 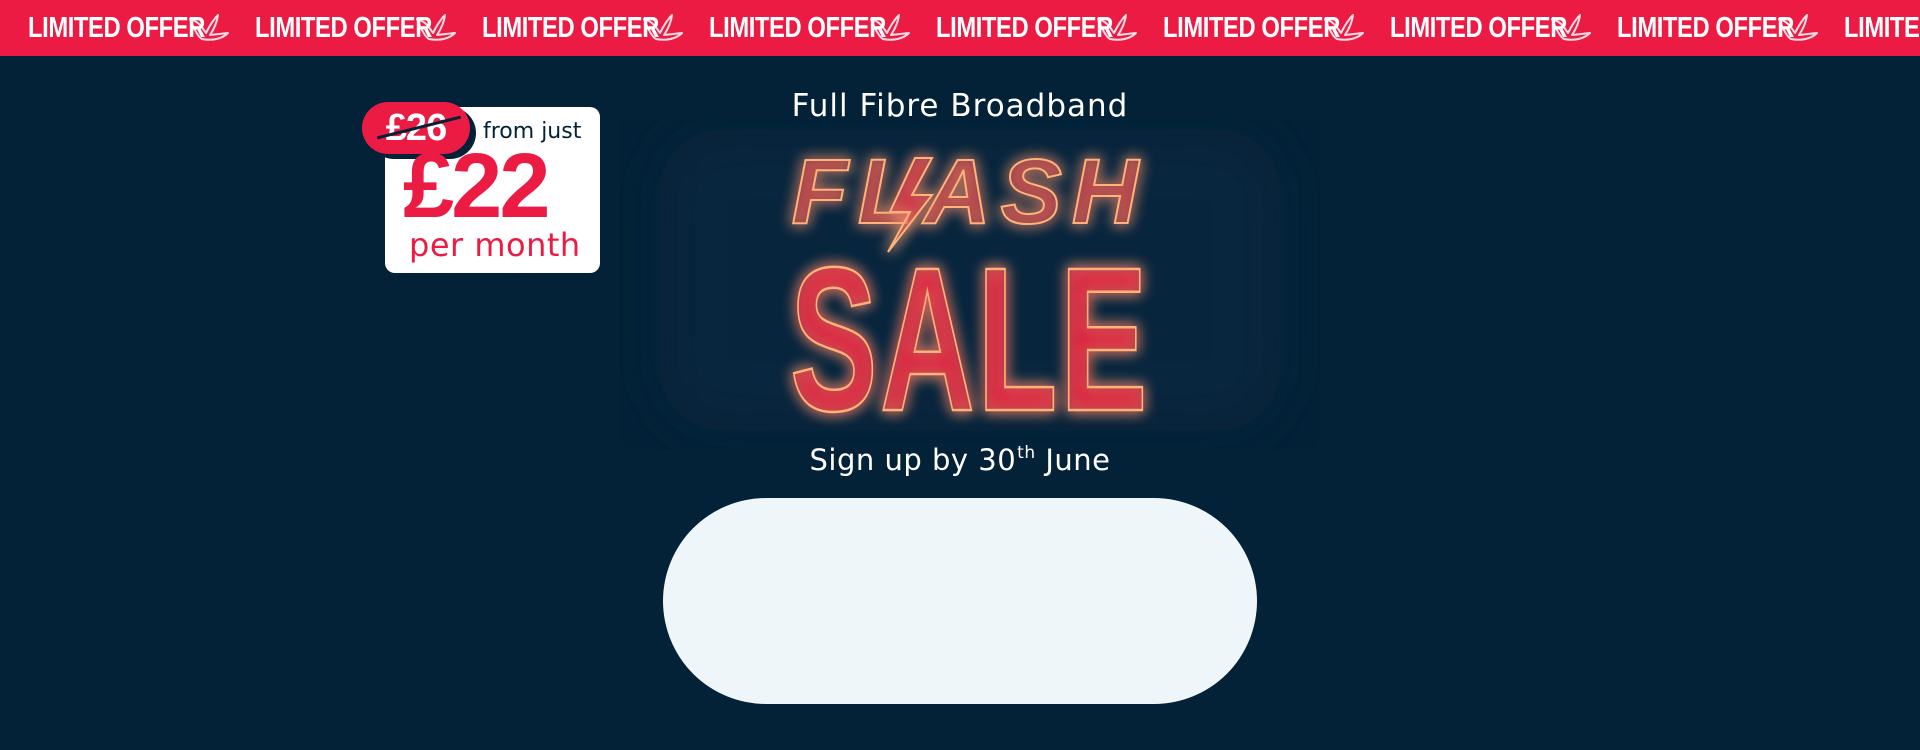 I want to click on new-price: £22, so click(x=476, y=186).